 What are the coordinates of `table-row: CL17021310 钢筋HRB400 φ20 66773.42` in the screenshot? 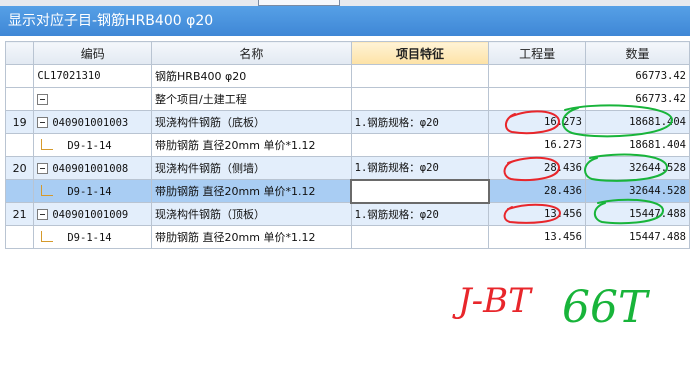 It's located at (347, 76).